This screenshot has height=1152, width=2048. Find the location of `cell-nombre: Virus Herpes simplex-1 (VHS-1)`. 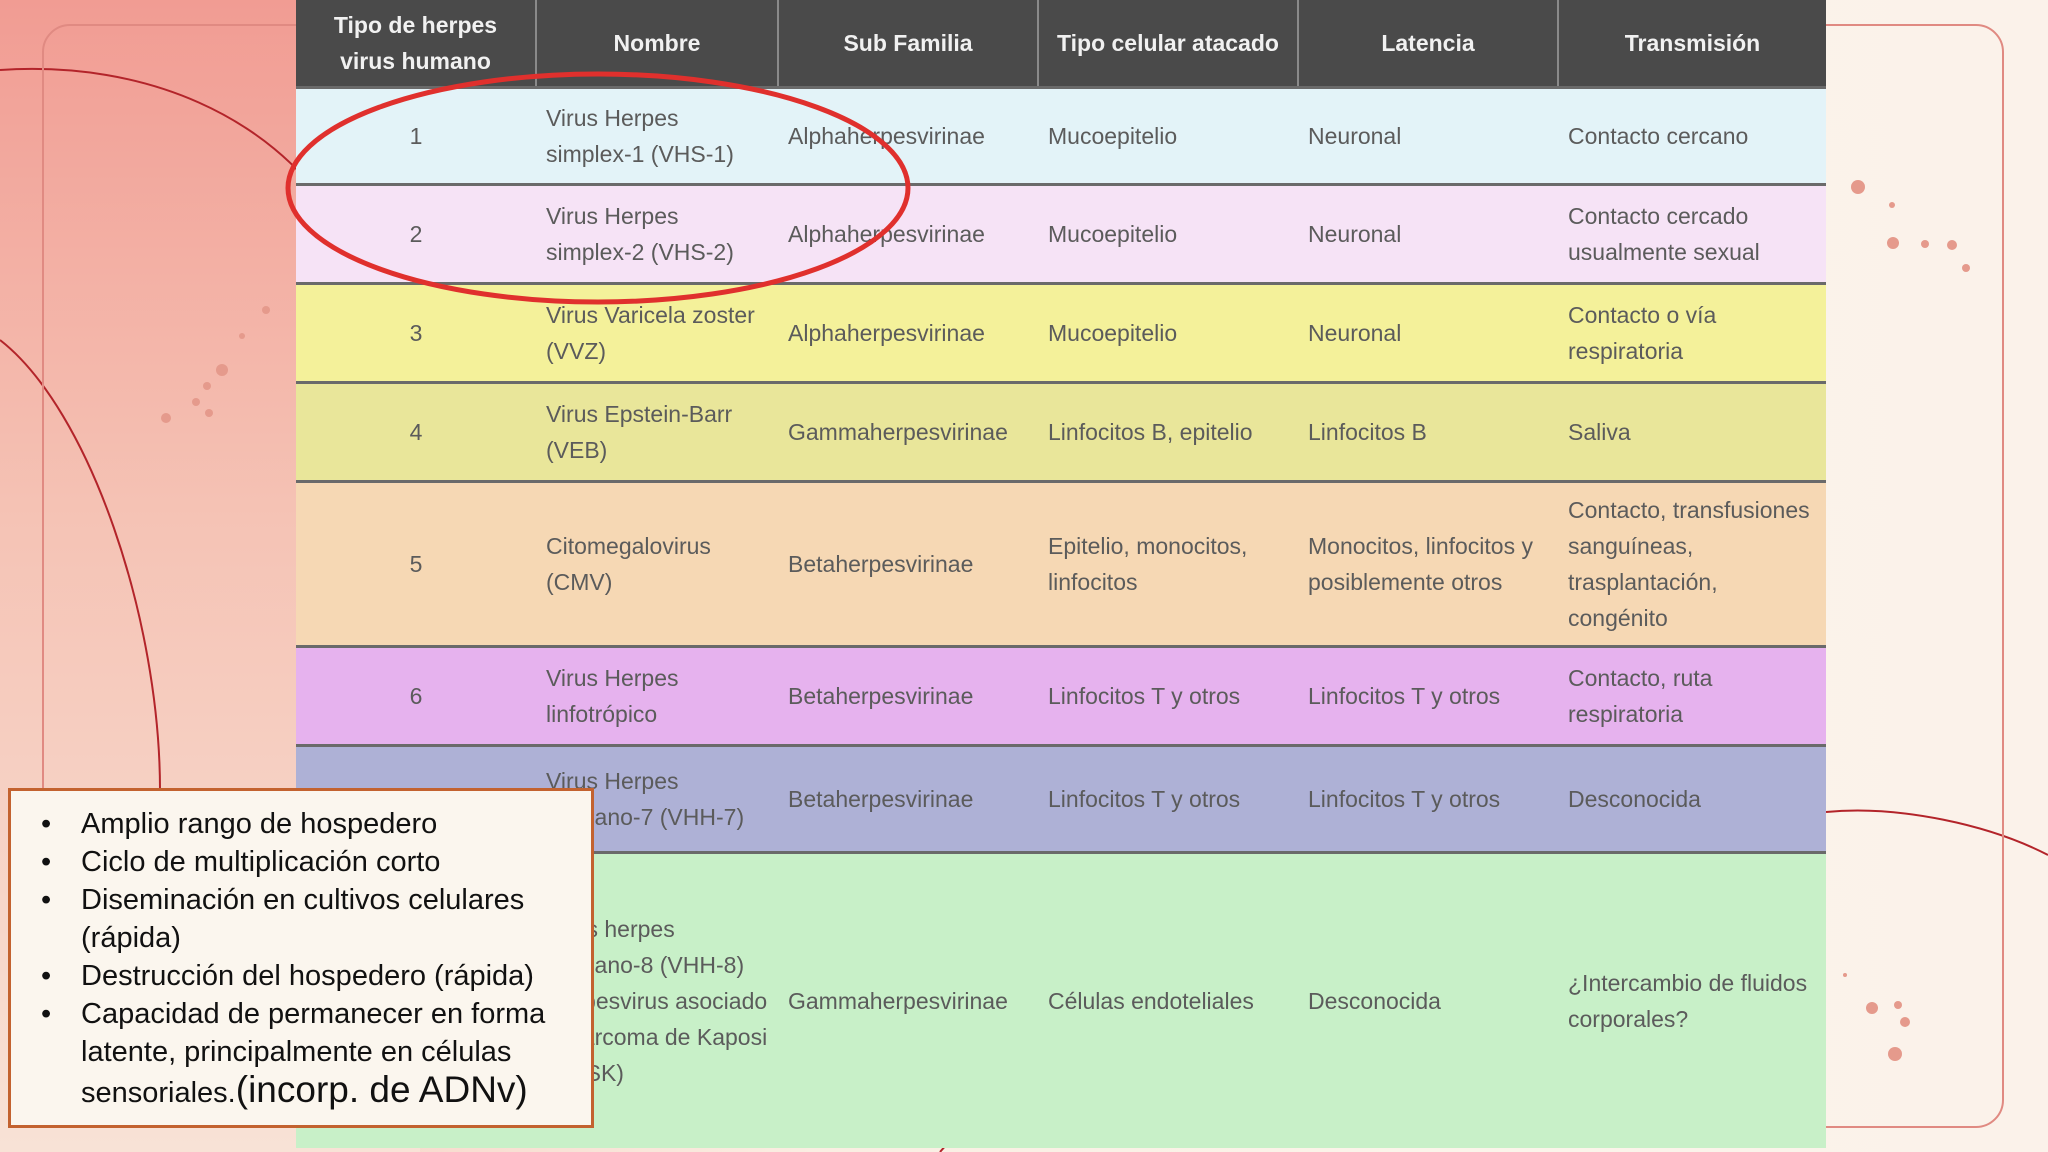

cell-nombre: Virus Herpes simplex-1 (VHS-1) is located at coordinates (657, 135).